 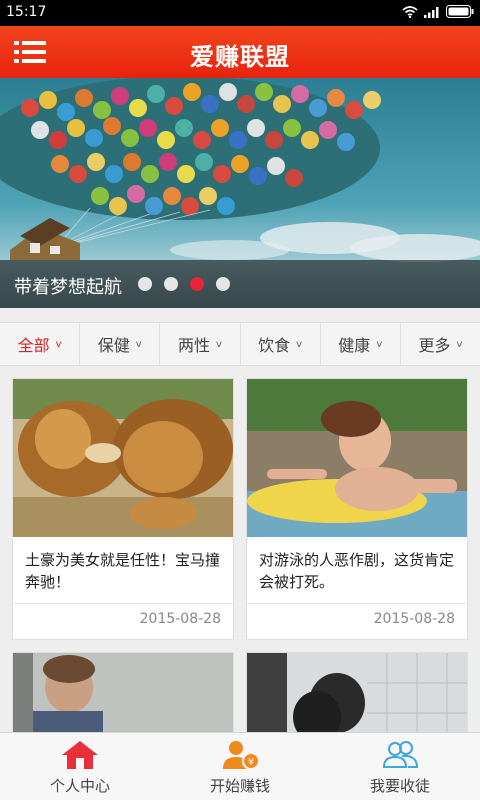 I want to click on carousel-indicators, so click(x=184, y=284).